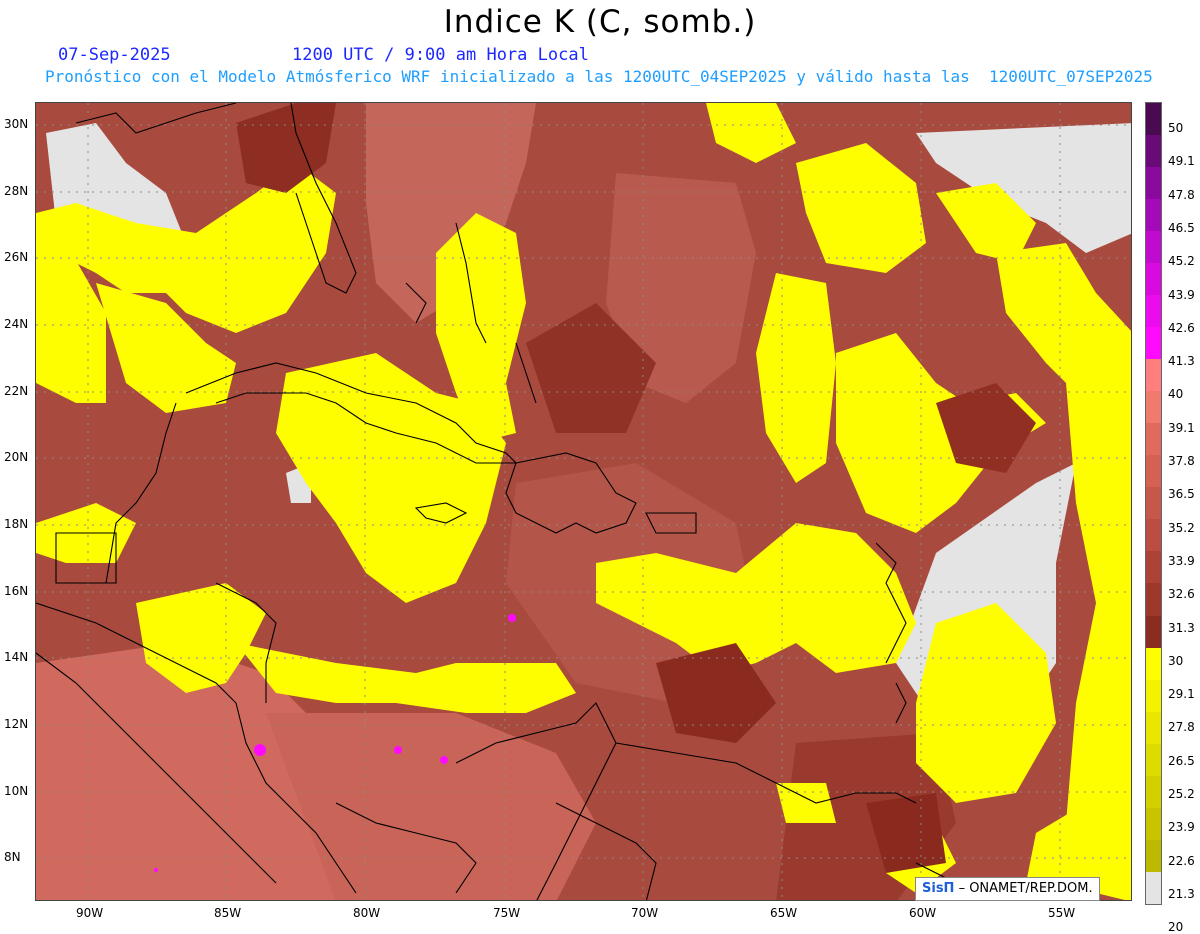 This screenshot has width=1200, height=934. Describe the element at coordinates (507, 913) in the screenshot. I see `lon-label: 75W` at that location.